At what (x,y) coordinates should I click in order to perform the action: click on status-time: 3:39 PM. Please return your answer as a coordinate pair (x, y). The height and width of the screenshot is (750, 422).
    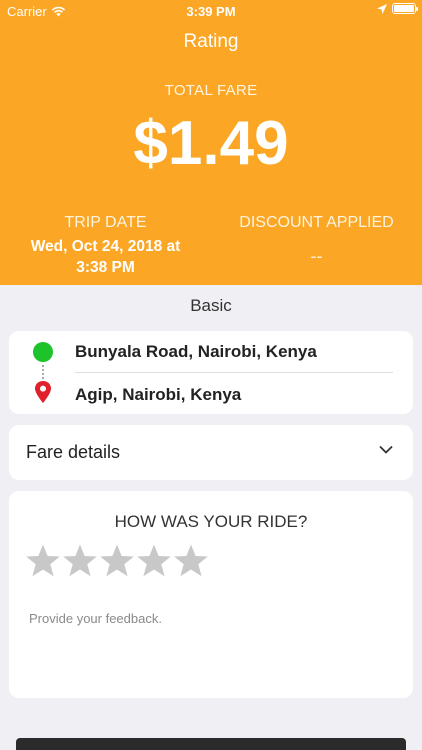
    Looking at the image, I should click on (211, 11).